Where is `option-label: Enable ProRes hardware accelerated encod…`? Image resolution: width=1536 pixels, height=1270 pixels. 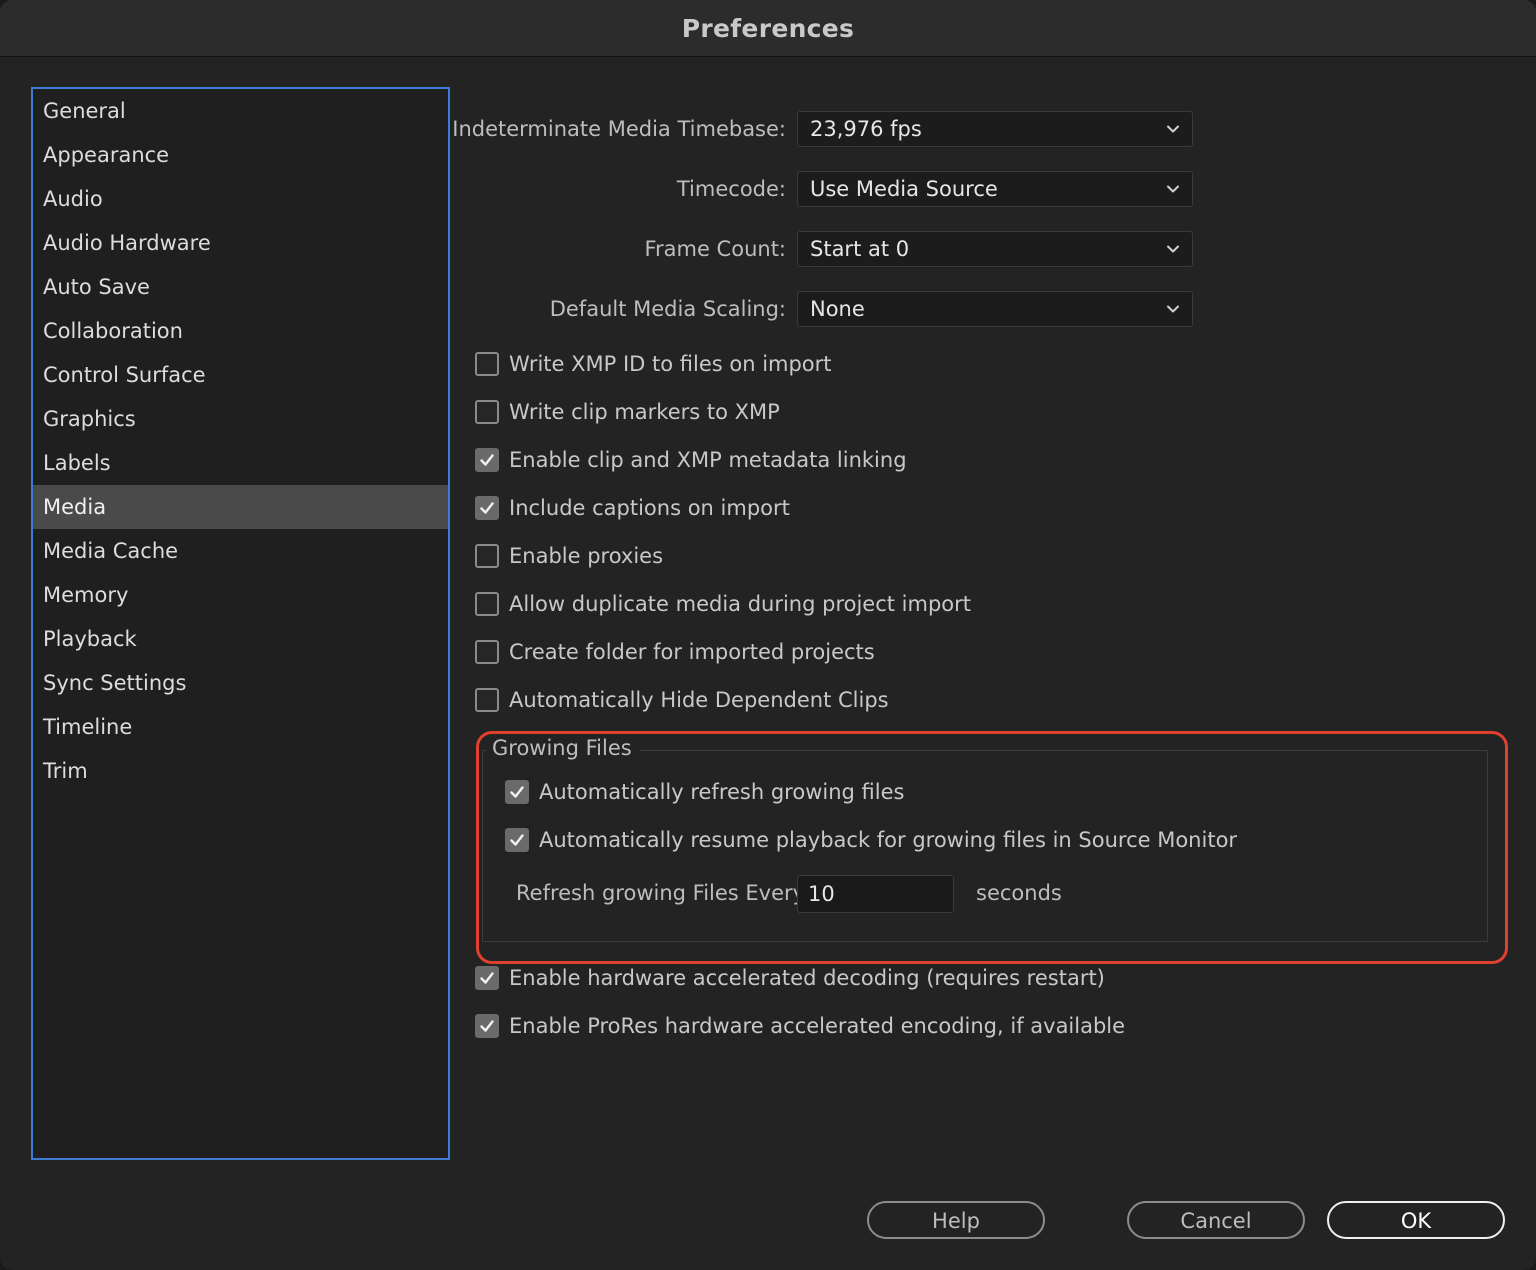
option-label: Enable ProRes hardware accelerated encod… is located at coordinates (817, 1026).